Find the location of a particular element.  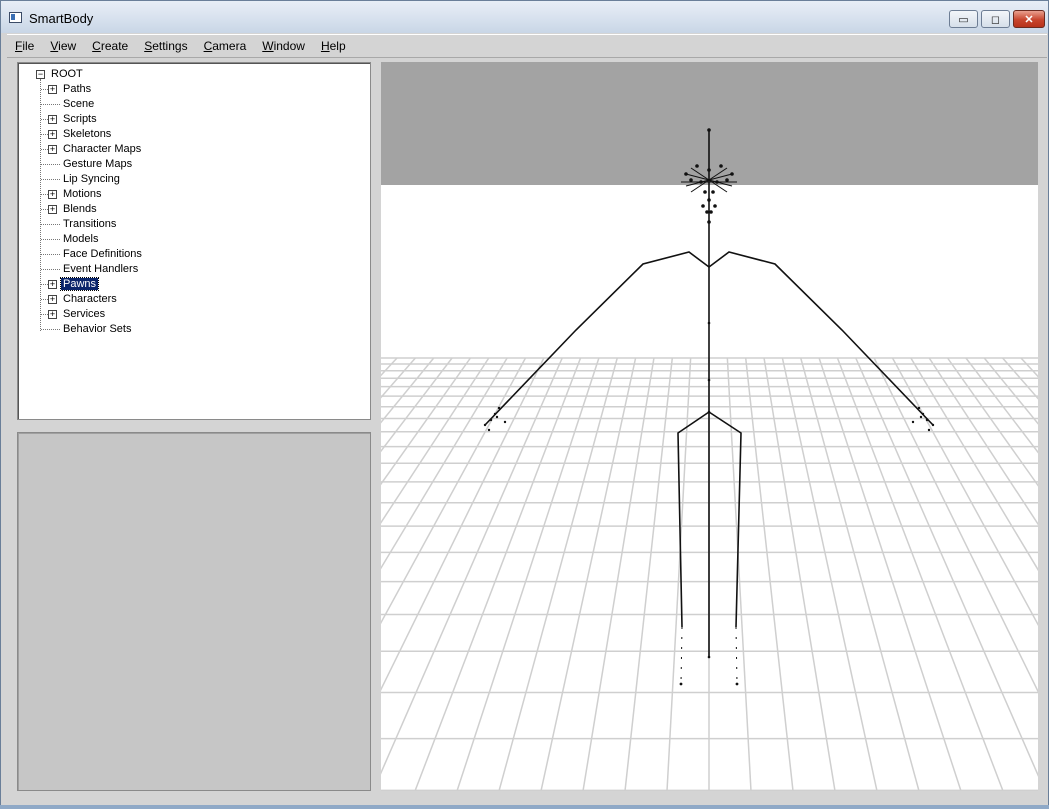

tree-item-label: Gesture Maps is located at coordinates (98, 164).